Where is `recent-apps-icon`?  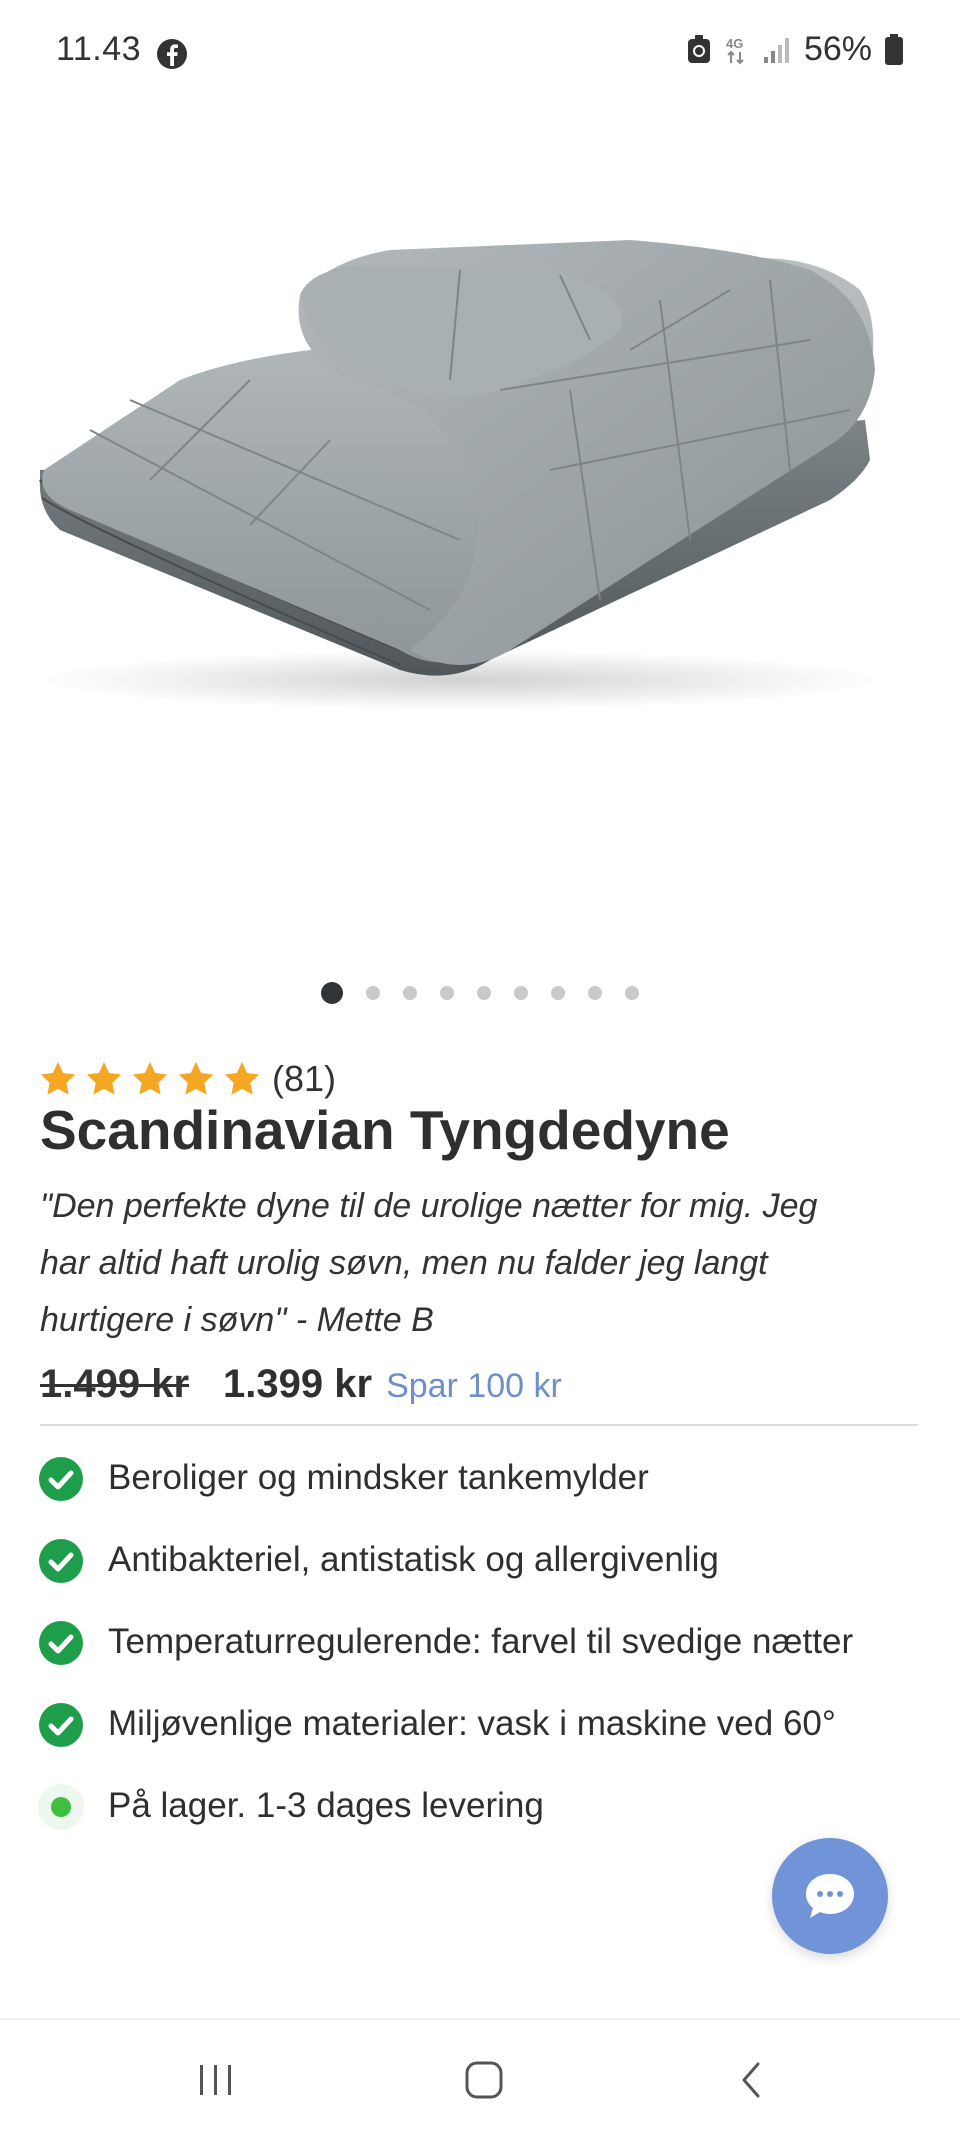 recent-apps-icon is located at coordinates (215, 2080).